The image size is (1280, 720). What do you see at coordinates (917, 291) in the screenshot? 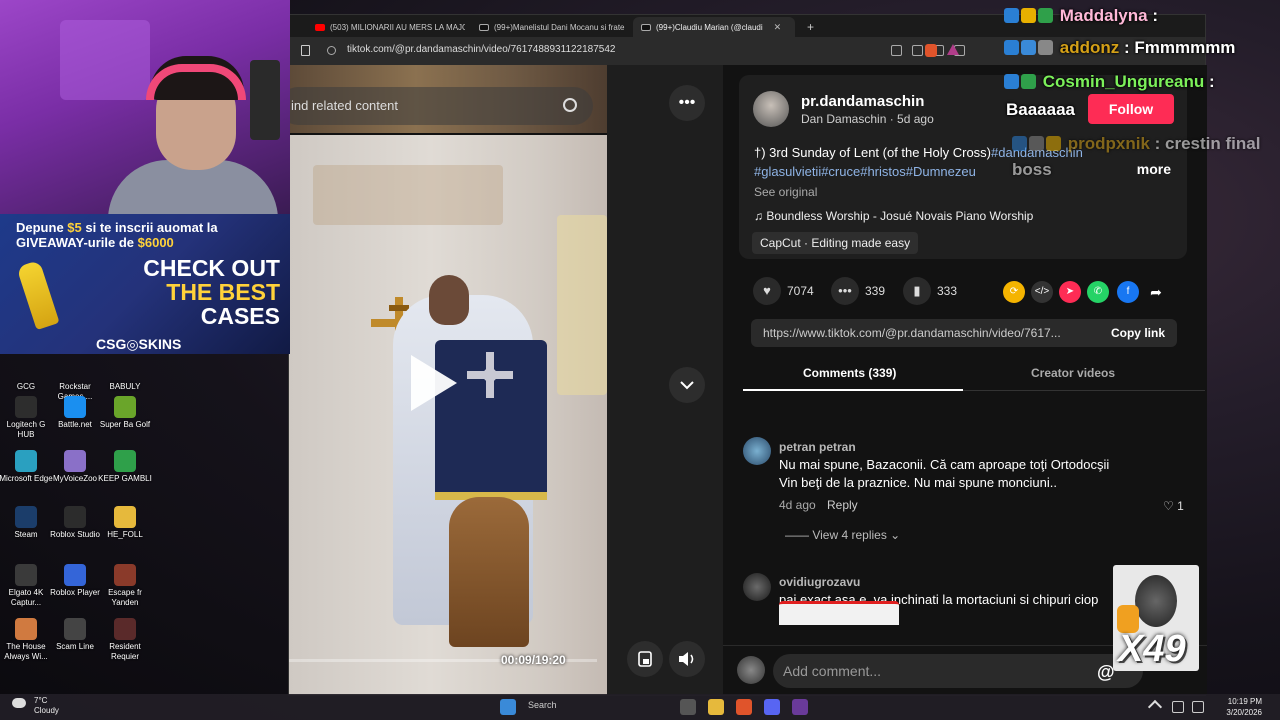
I see `bookmark-icon: ▮` at bounding box center [917, 291].